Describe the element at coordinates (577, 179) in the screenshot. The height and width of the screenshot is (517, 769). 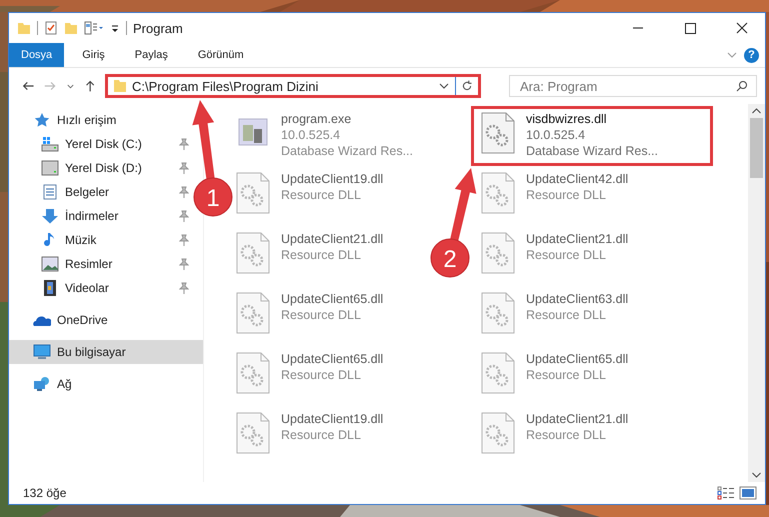
I see `file-name: UpdateClient42.dll` at that location.